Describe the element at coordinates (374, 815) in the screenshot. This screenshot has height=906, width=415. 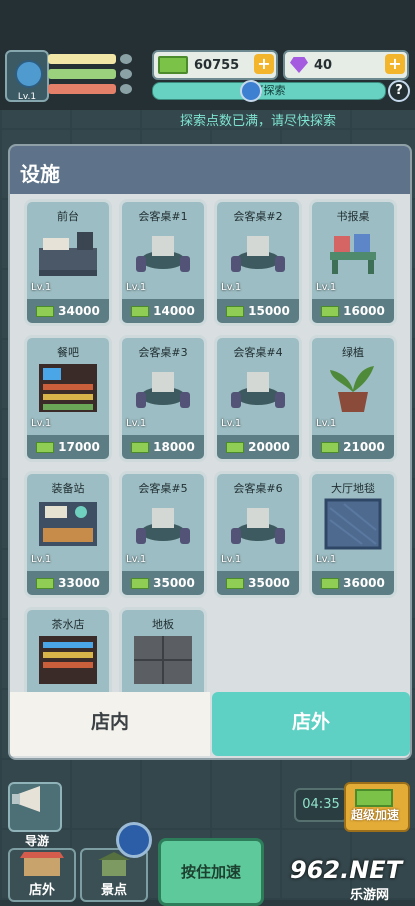
I see `super-speed-label: 超级加速` at that location.